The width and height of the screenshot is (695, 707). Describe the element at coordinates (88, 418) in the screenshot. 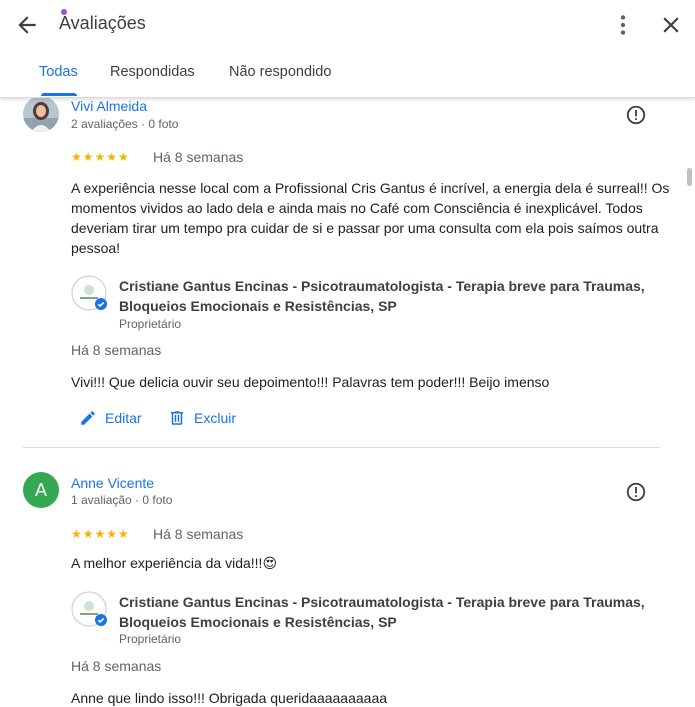

I see `edit-icon` at that location.